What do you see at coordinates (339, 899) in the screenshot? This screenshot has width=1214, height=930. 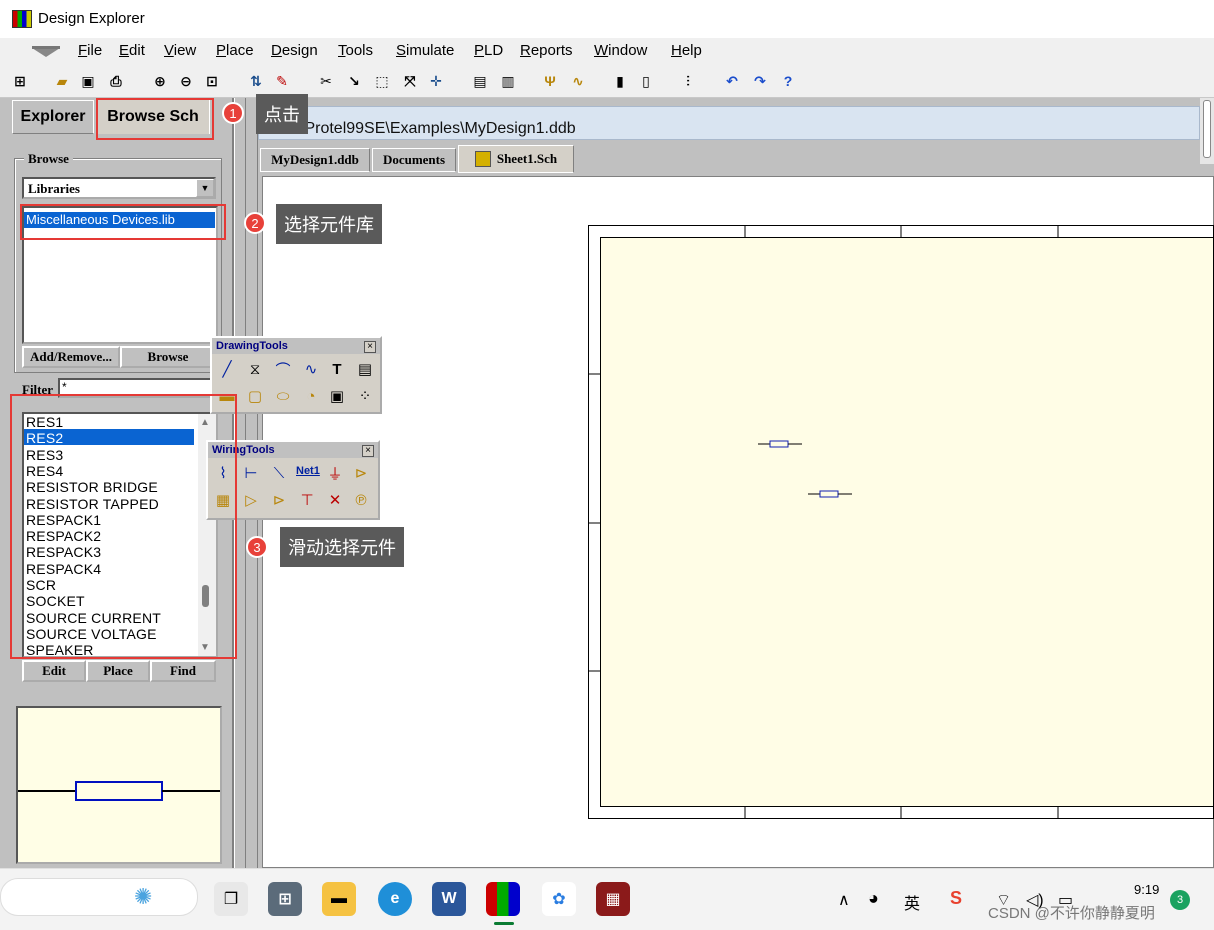 I see `file-explorer-icon: ▬` at bounding box center [339, 899].